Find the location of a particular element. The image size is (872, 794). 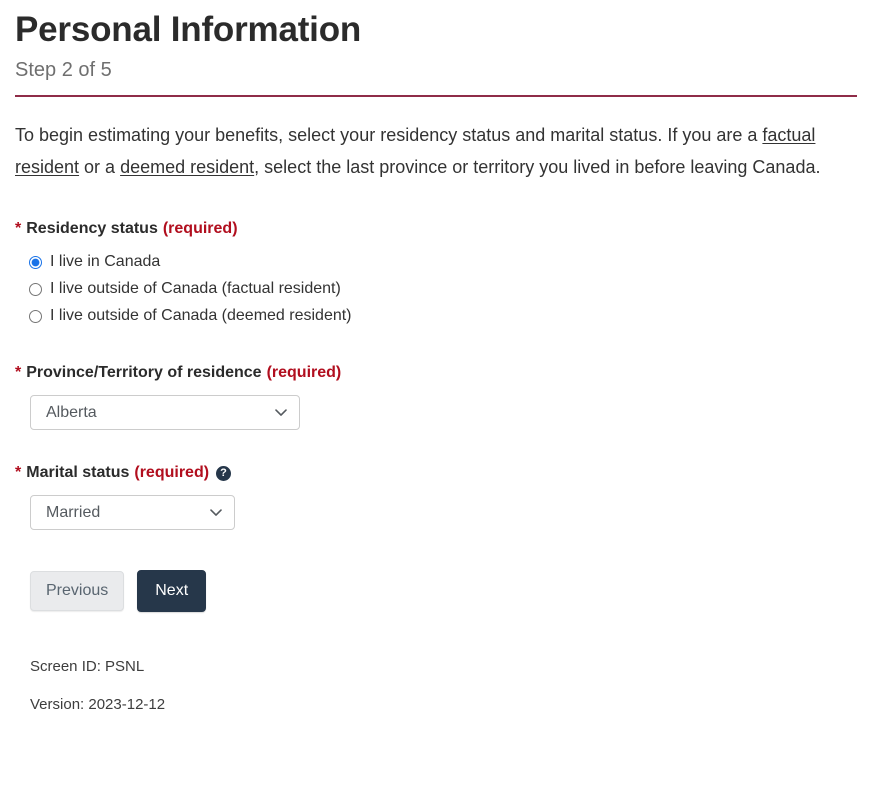

province-select-wrapper: Alberta is located at coordinates (165, 412).